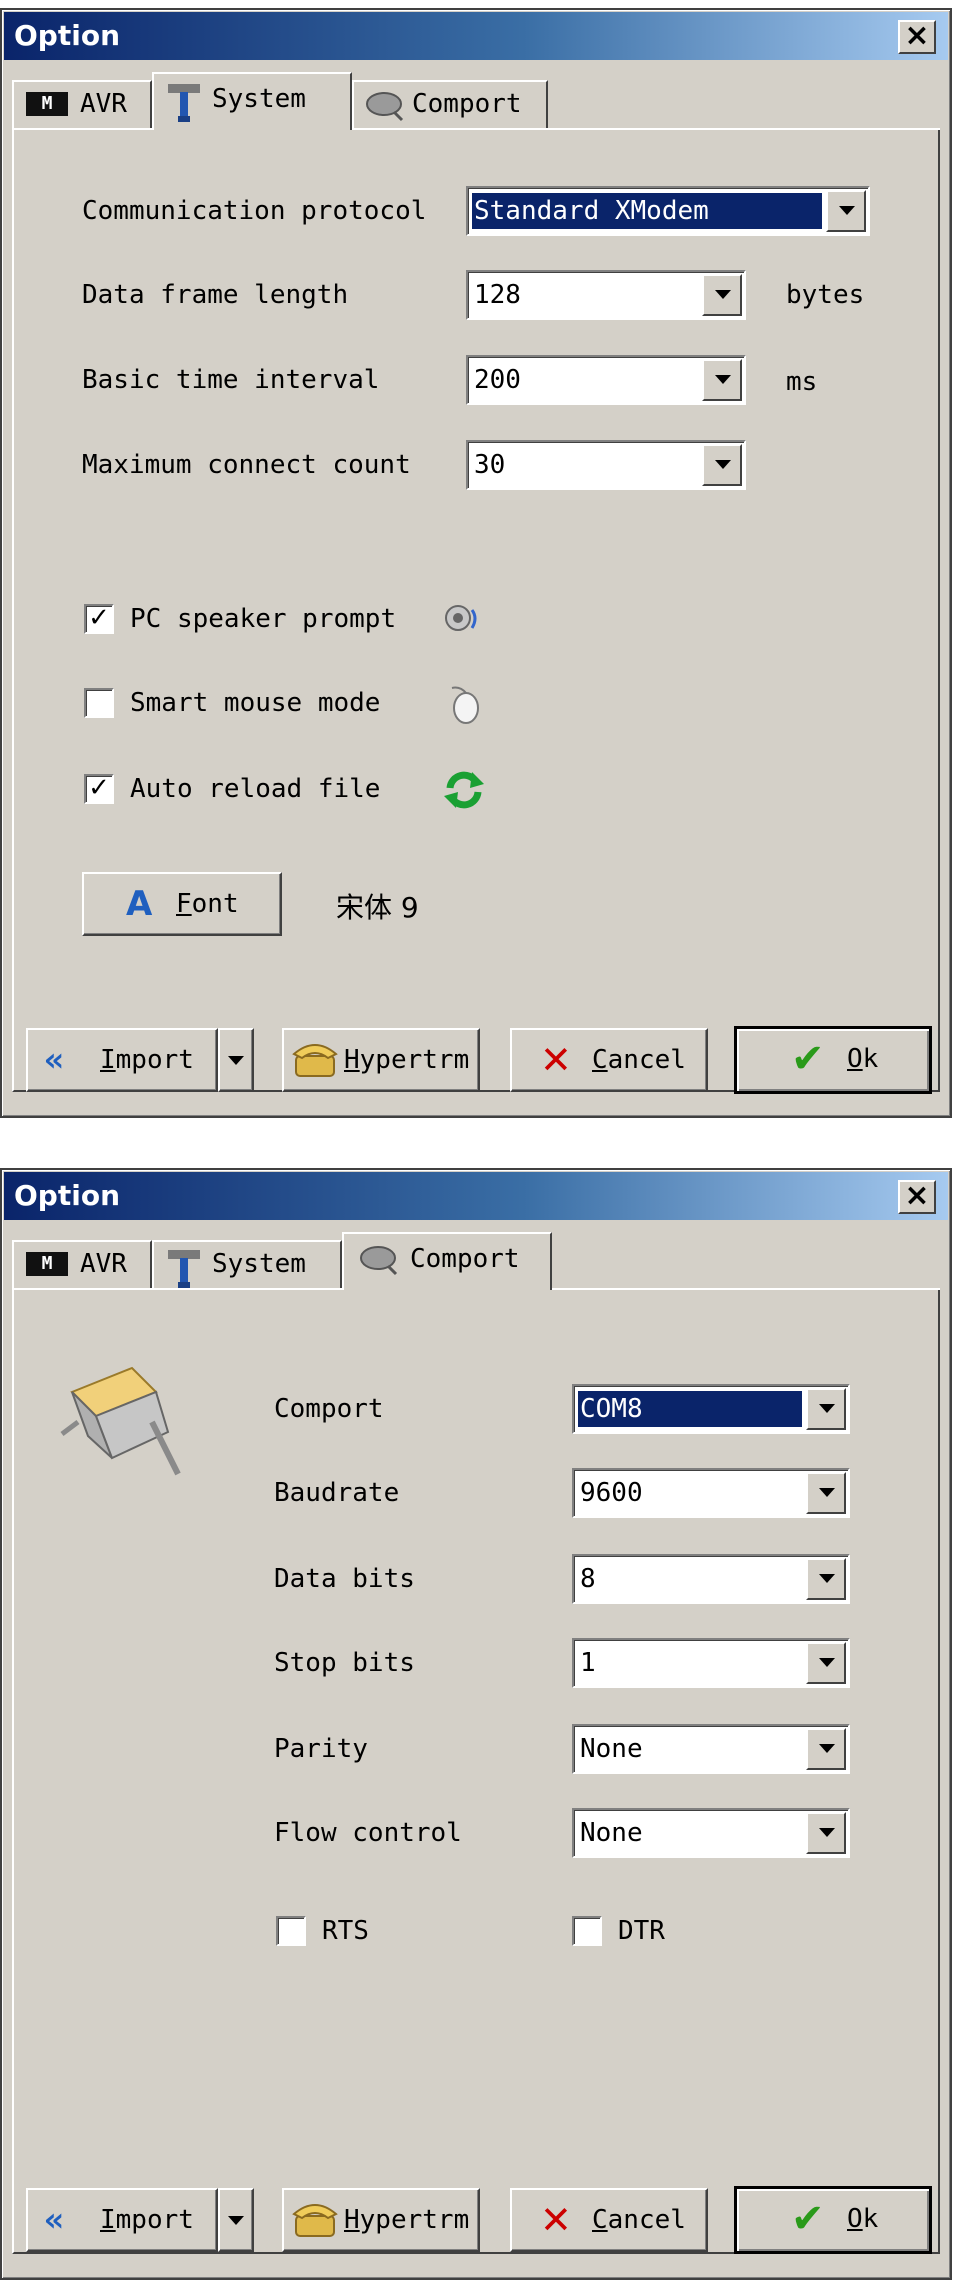 The image size is (960, 2283). I want to click on time-interval-dropdown: 200, so click(606, 380).